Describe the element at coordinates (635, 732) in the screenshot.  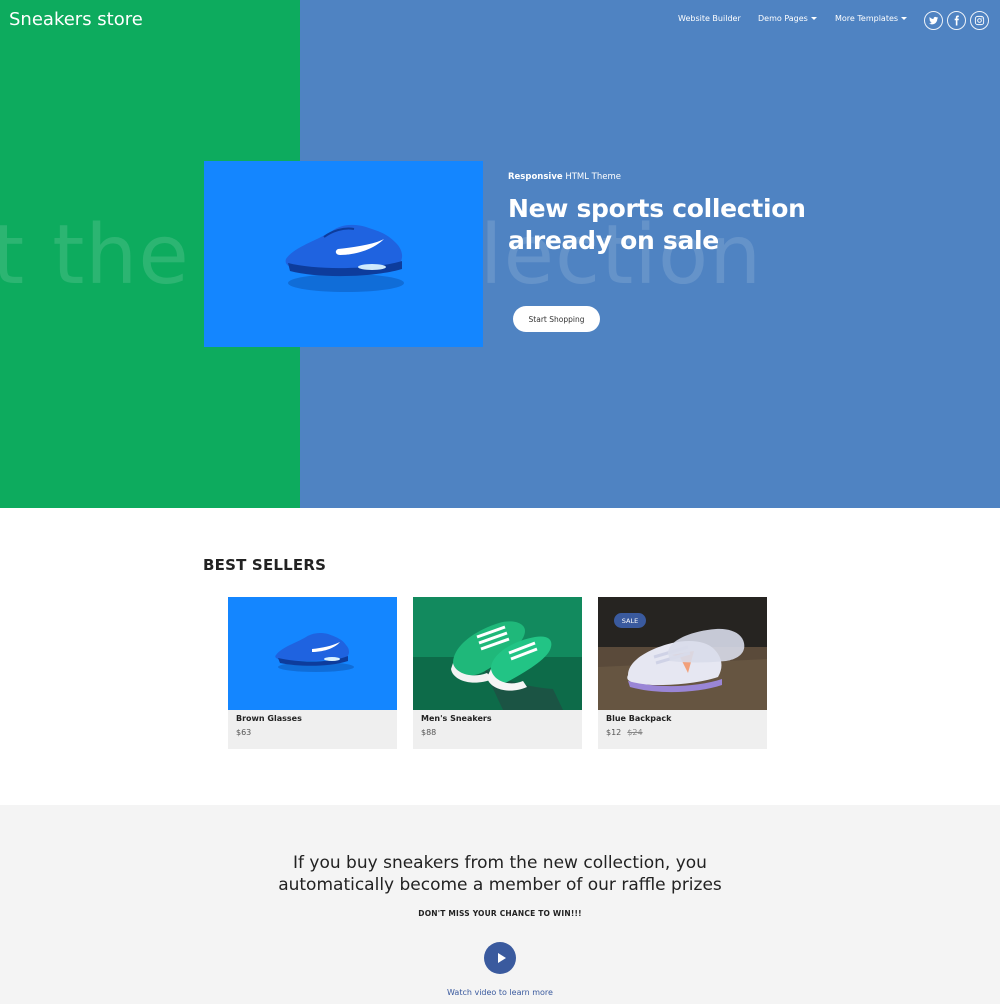
I see `price-old: $24` at that location.